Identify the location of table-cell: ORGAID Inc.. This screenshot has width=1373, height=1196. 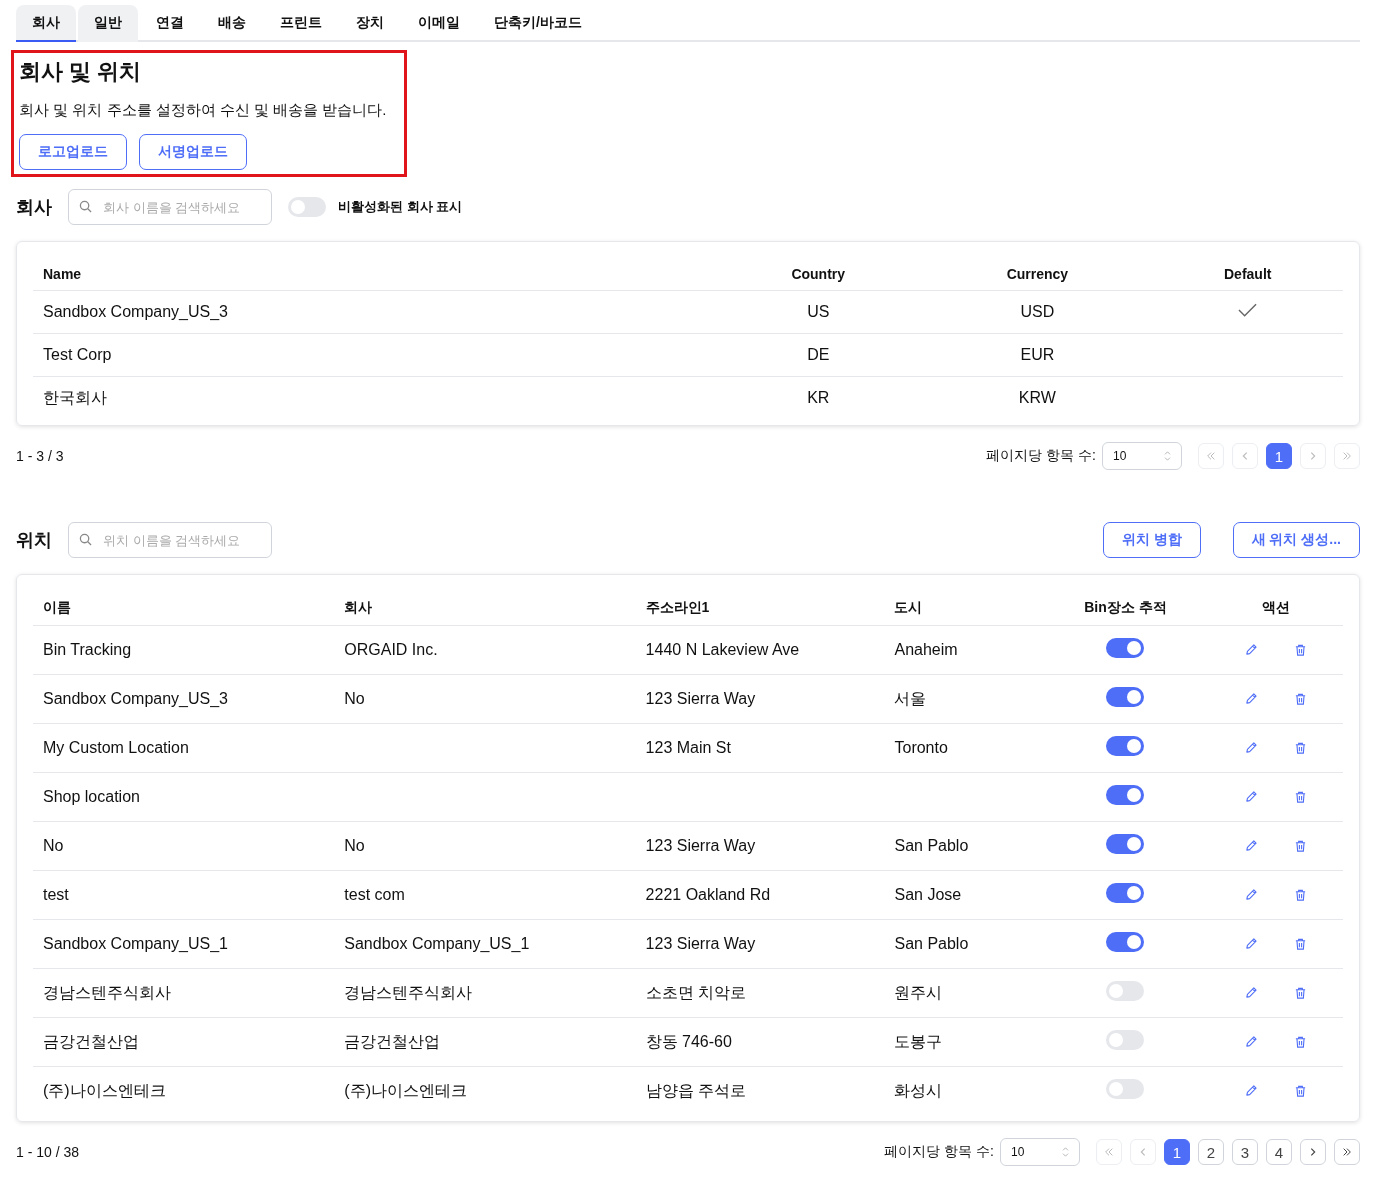
(391, 649).